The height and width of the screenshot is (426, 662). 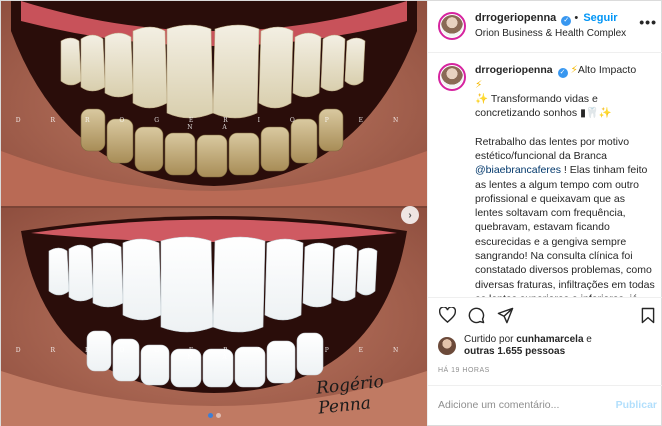 I want to click on bookmark-icon, so click(x=648, y=315).